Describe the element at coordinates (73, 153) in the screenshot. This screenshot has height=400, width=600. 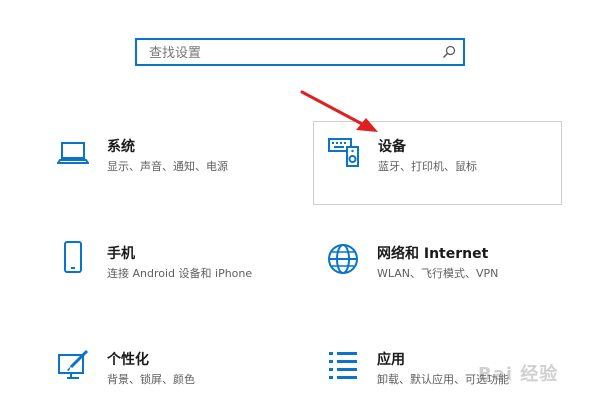
I see `laptop-icon` at that location.